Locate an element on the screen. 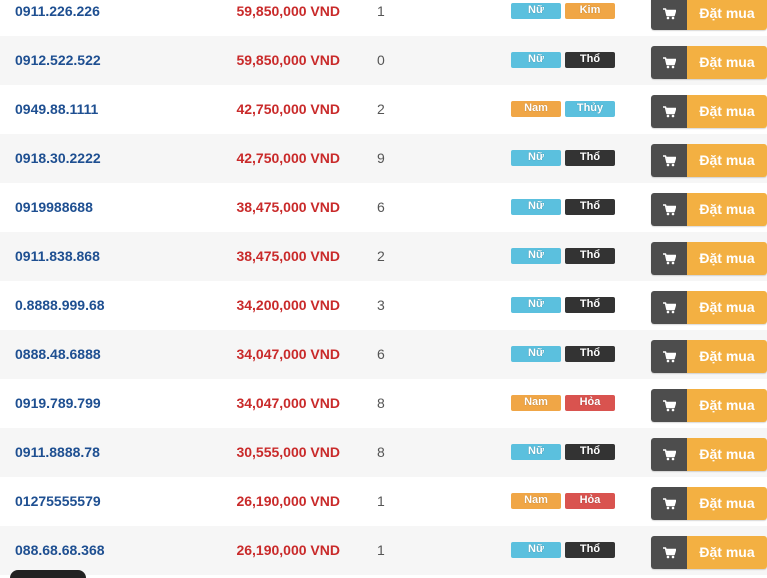  score-text: 9 is located at coordinates (381, 158).